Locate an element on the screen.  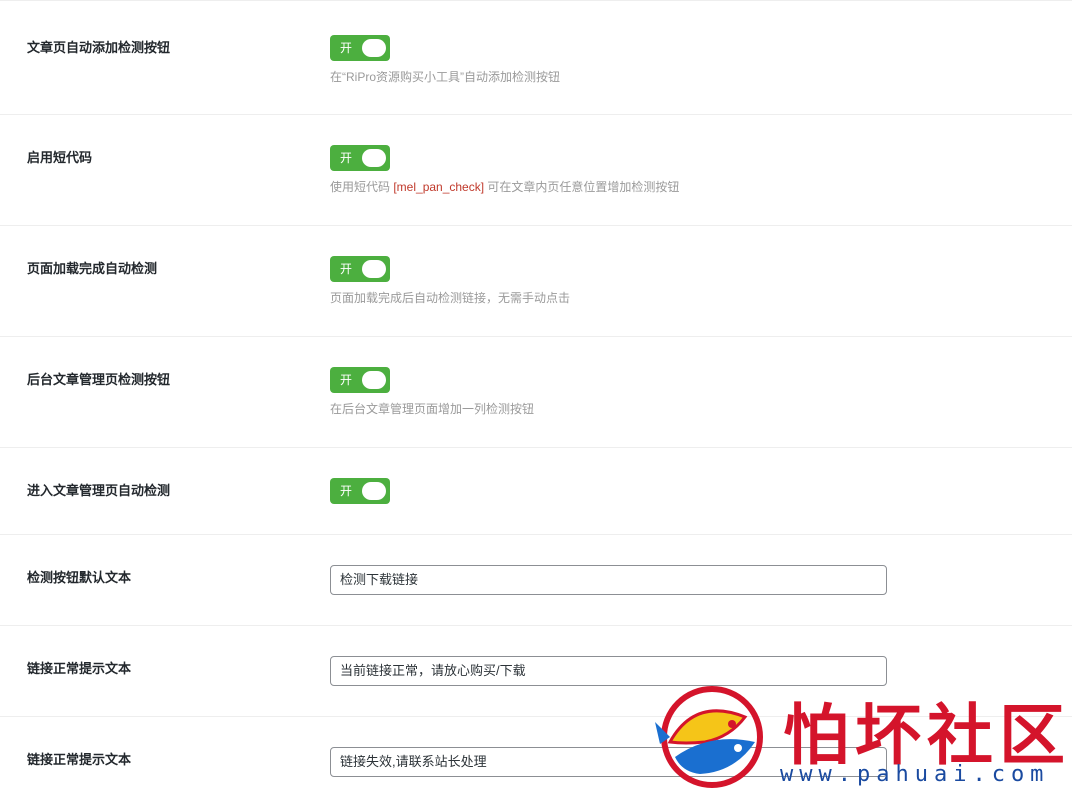
shortcode-toggle: 开 is located at coordinates (360, 158).